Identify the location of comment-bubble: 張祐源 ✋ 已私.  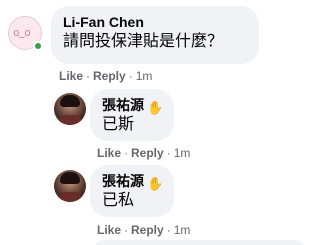
(132, 191).